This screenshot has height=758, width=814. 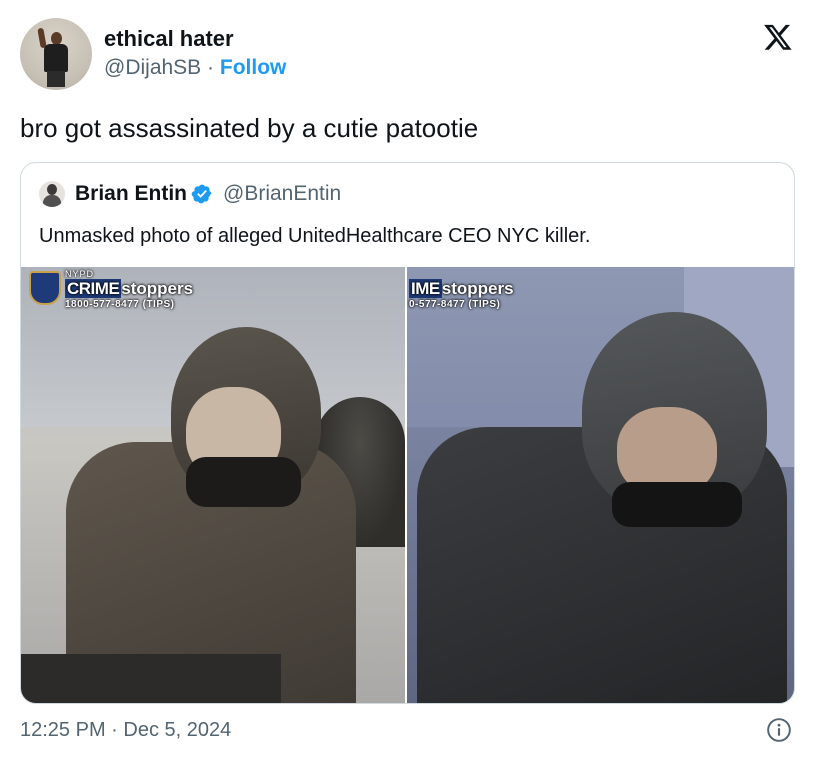 What do you see at coordinates (201, 194) in the screenshot?
I see `verified-badge-icon` at bounding box center [201, 194].